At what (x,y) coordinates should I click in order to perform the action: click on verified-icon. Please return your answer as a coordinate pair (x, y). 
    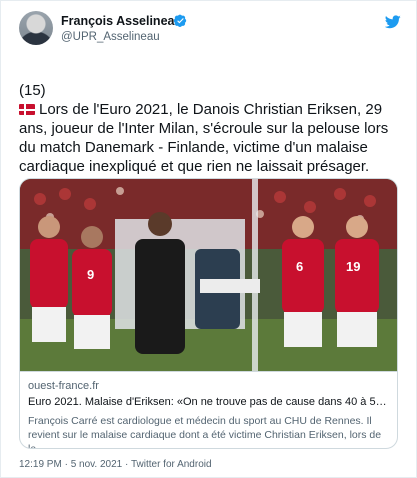
    Looking at the image, I should click on (180, 20).